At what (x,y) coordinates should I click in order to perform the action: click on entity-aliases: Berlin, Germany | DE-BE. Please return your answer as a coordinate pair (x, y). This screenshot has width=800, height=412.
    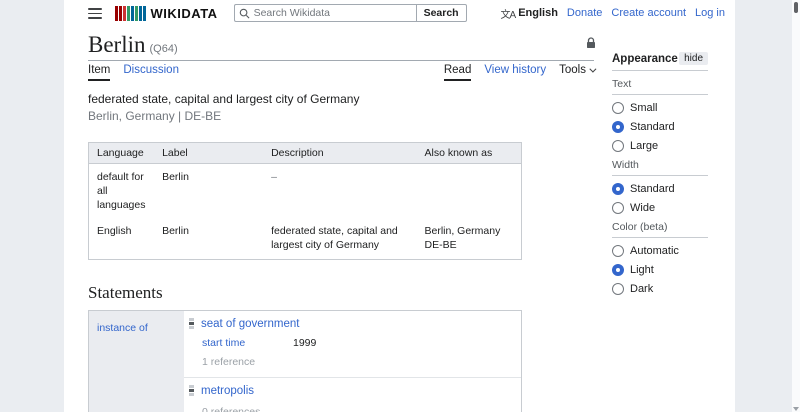
    Looking at the image, I should click on (155, 116).